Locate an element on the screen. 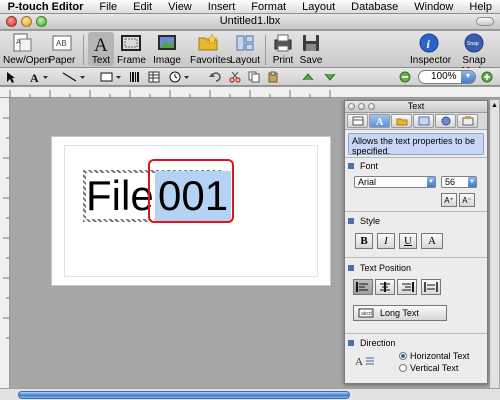  long-text-button: abcd Long Text is located at coordinates (400, 313).